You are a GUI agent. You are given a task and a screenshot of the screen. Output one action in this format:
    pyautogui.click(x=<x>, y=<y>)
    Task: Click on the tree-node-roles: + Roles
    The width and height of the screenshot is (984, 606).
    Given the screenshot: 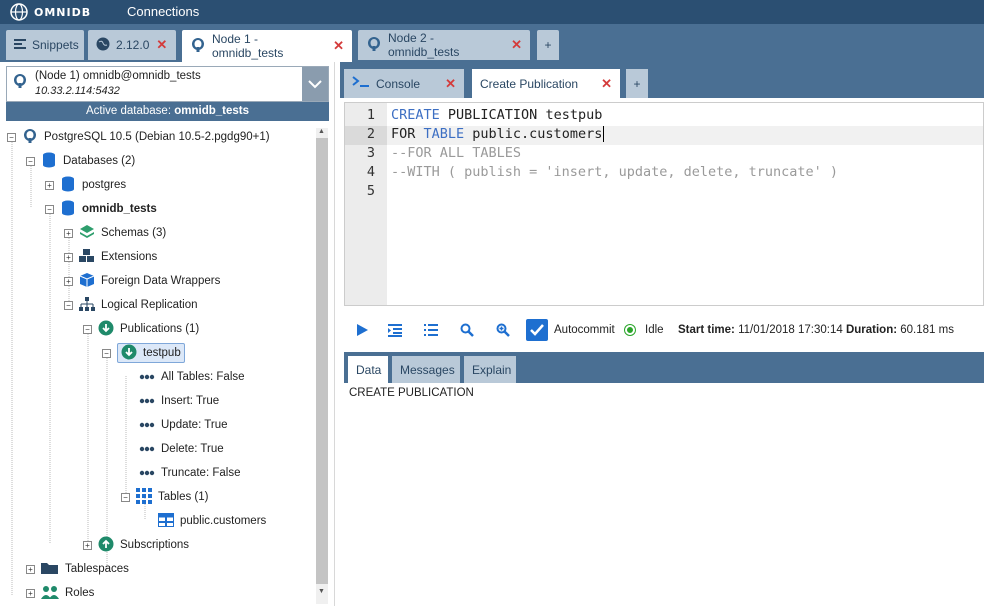 What is the action you would take?
    pyautogui.click(x=60, y=593)
    